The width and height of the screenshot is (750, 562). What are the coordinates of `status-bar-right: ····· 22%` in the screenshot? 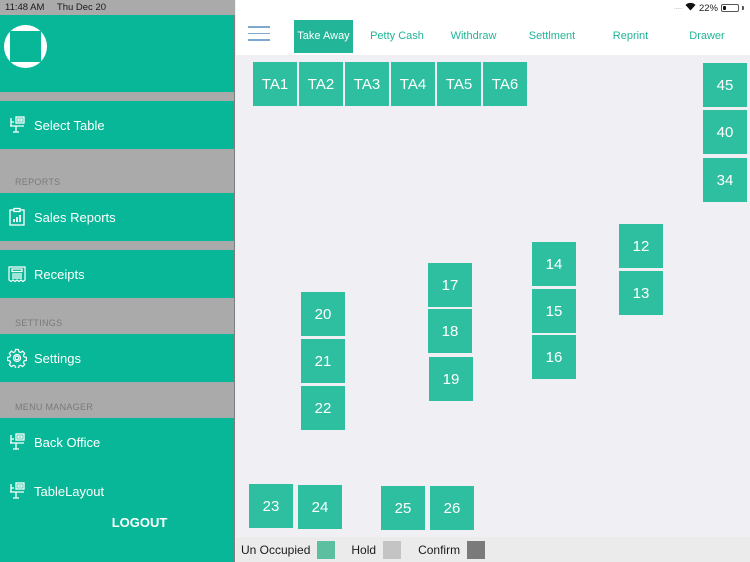 It's located at (709, 8).